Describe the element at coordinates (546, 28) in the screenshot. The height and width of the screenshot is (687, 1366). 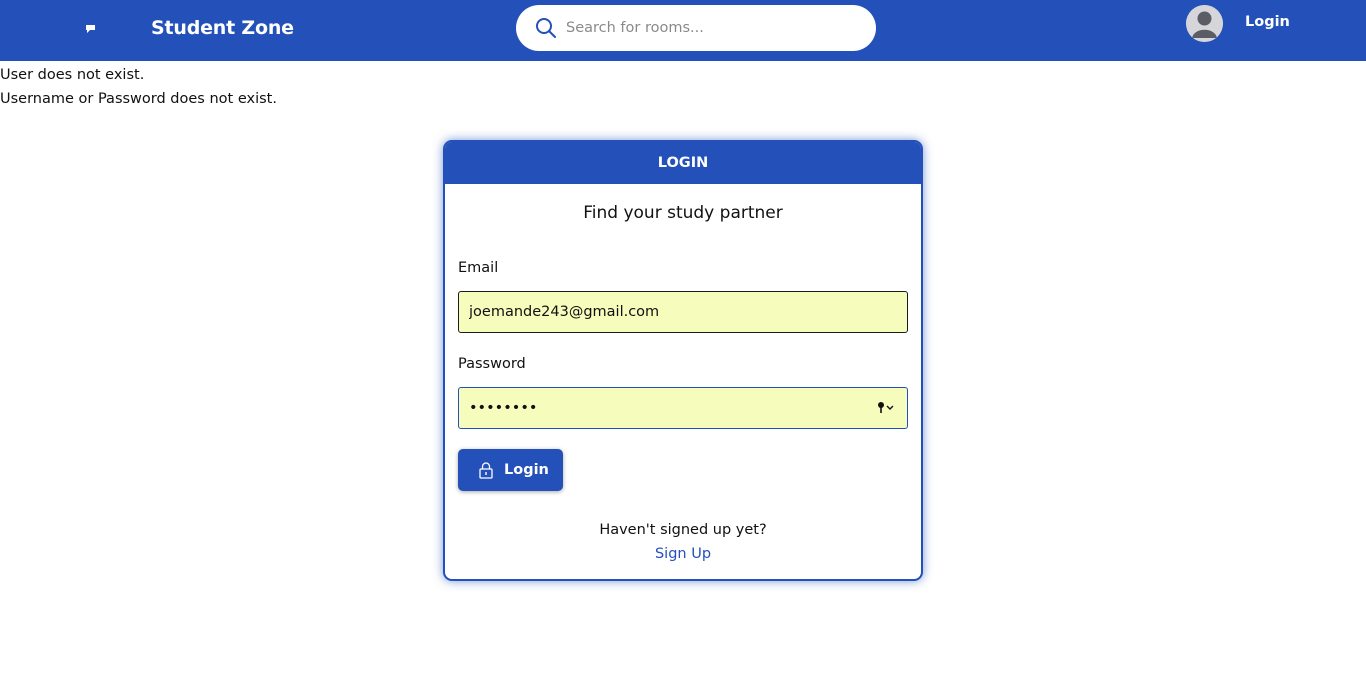
I see `search-icon` at that location.